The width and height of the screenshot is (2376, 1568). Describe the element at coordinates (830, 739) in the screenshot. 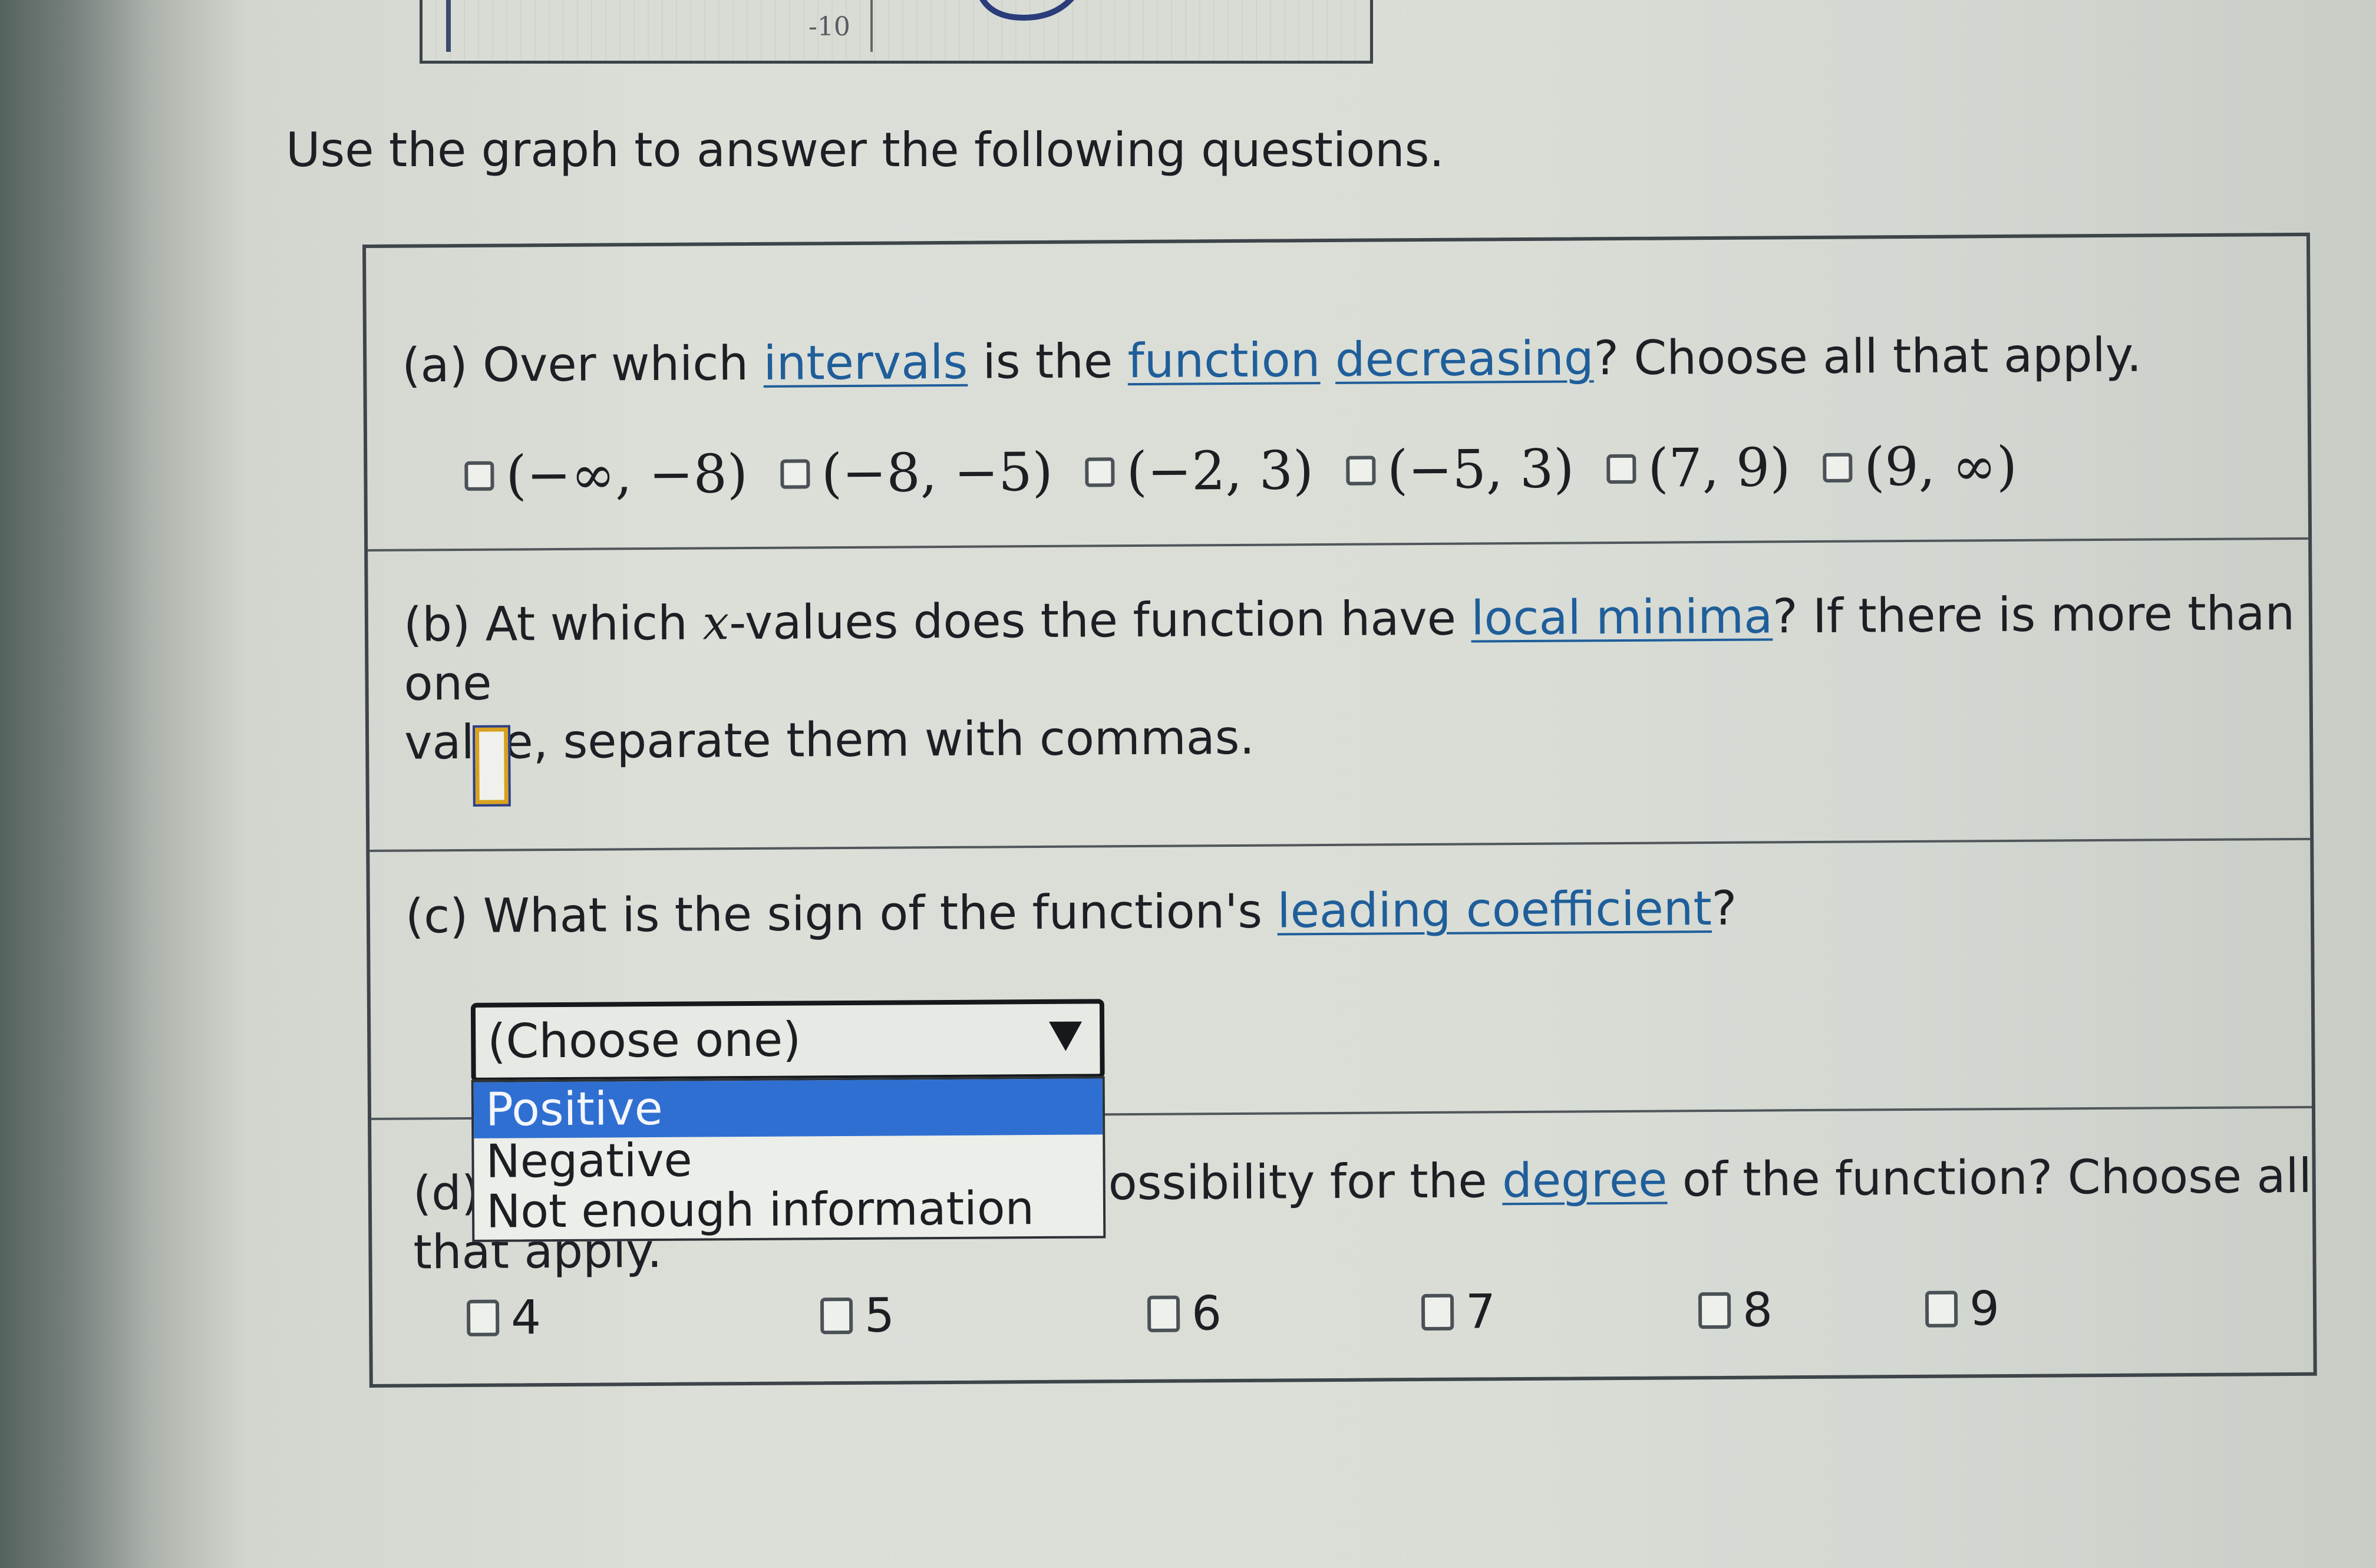

I see `question-b-line2: value, separate them with commas.` at that location.